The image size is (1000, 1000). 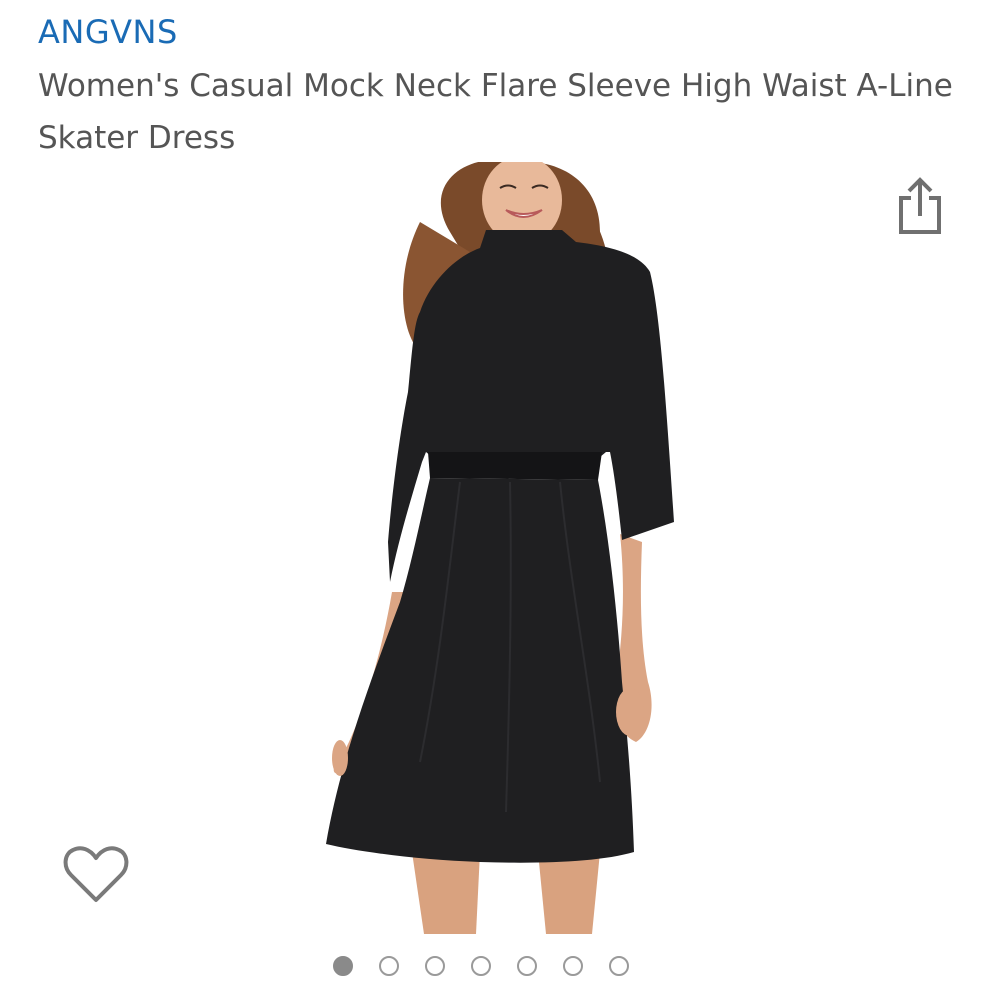 I want to click on image-carousel-indicator, so click(x=481, y=969).